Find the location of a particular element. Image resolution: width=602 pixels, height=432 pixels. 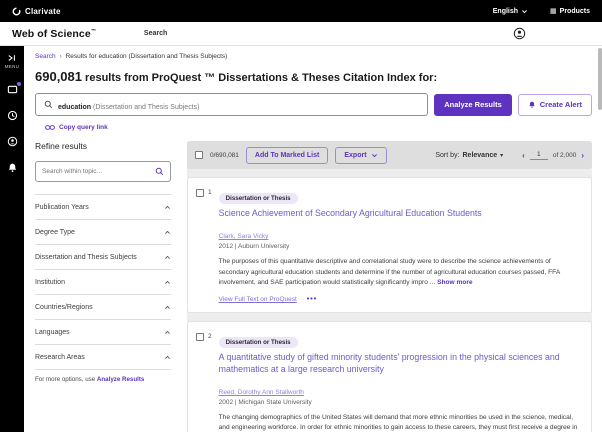

result-meta: 2002 | Michigan State University is located at coordinates (265, 402).